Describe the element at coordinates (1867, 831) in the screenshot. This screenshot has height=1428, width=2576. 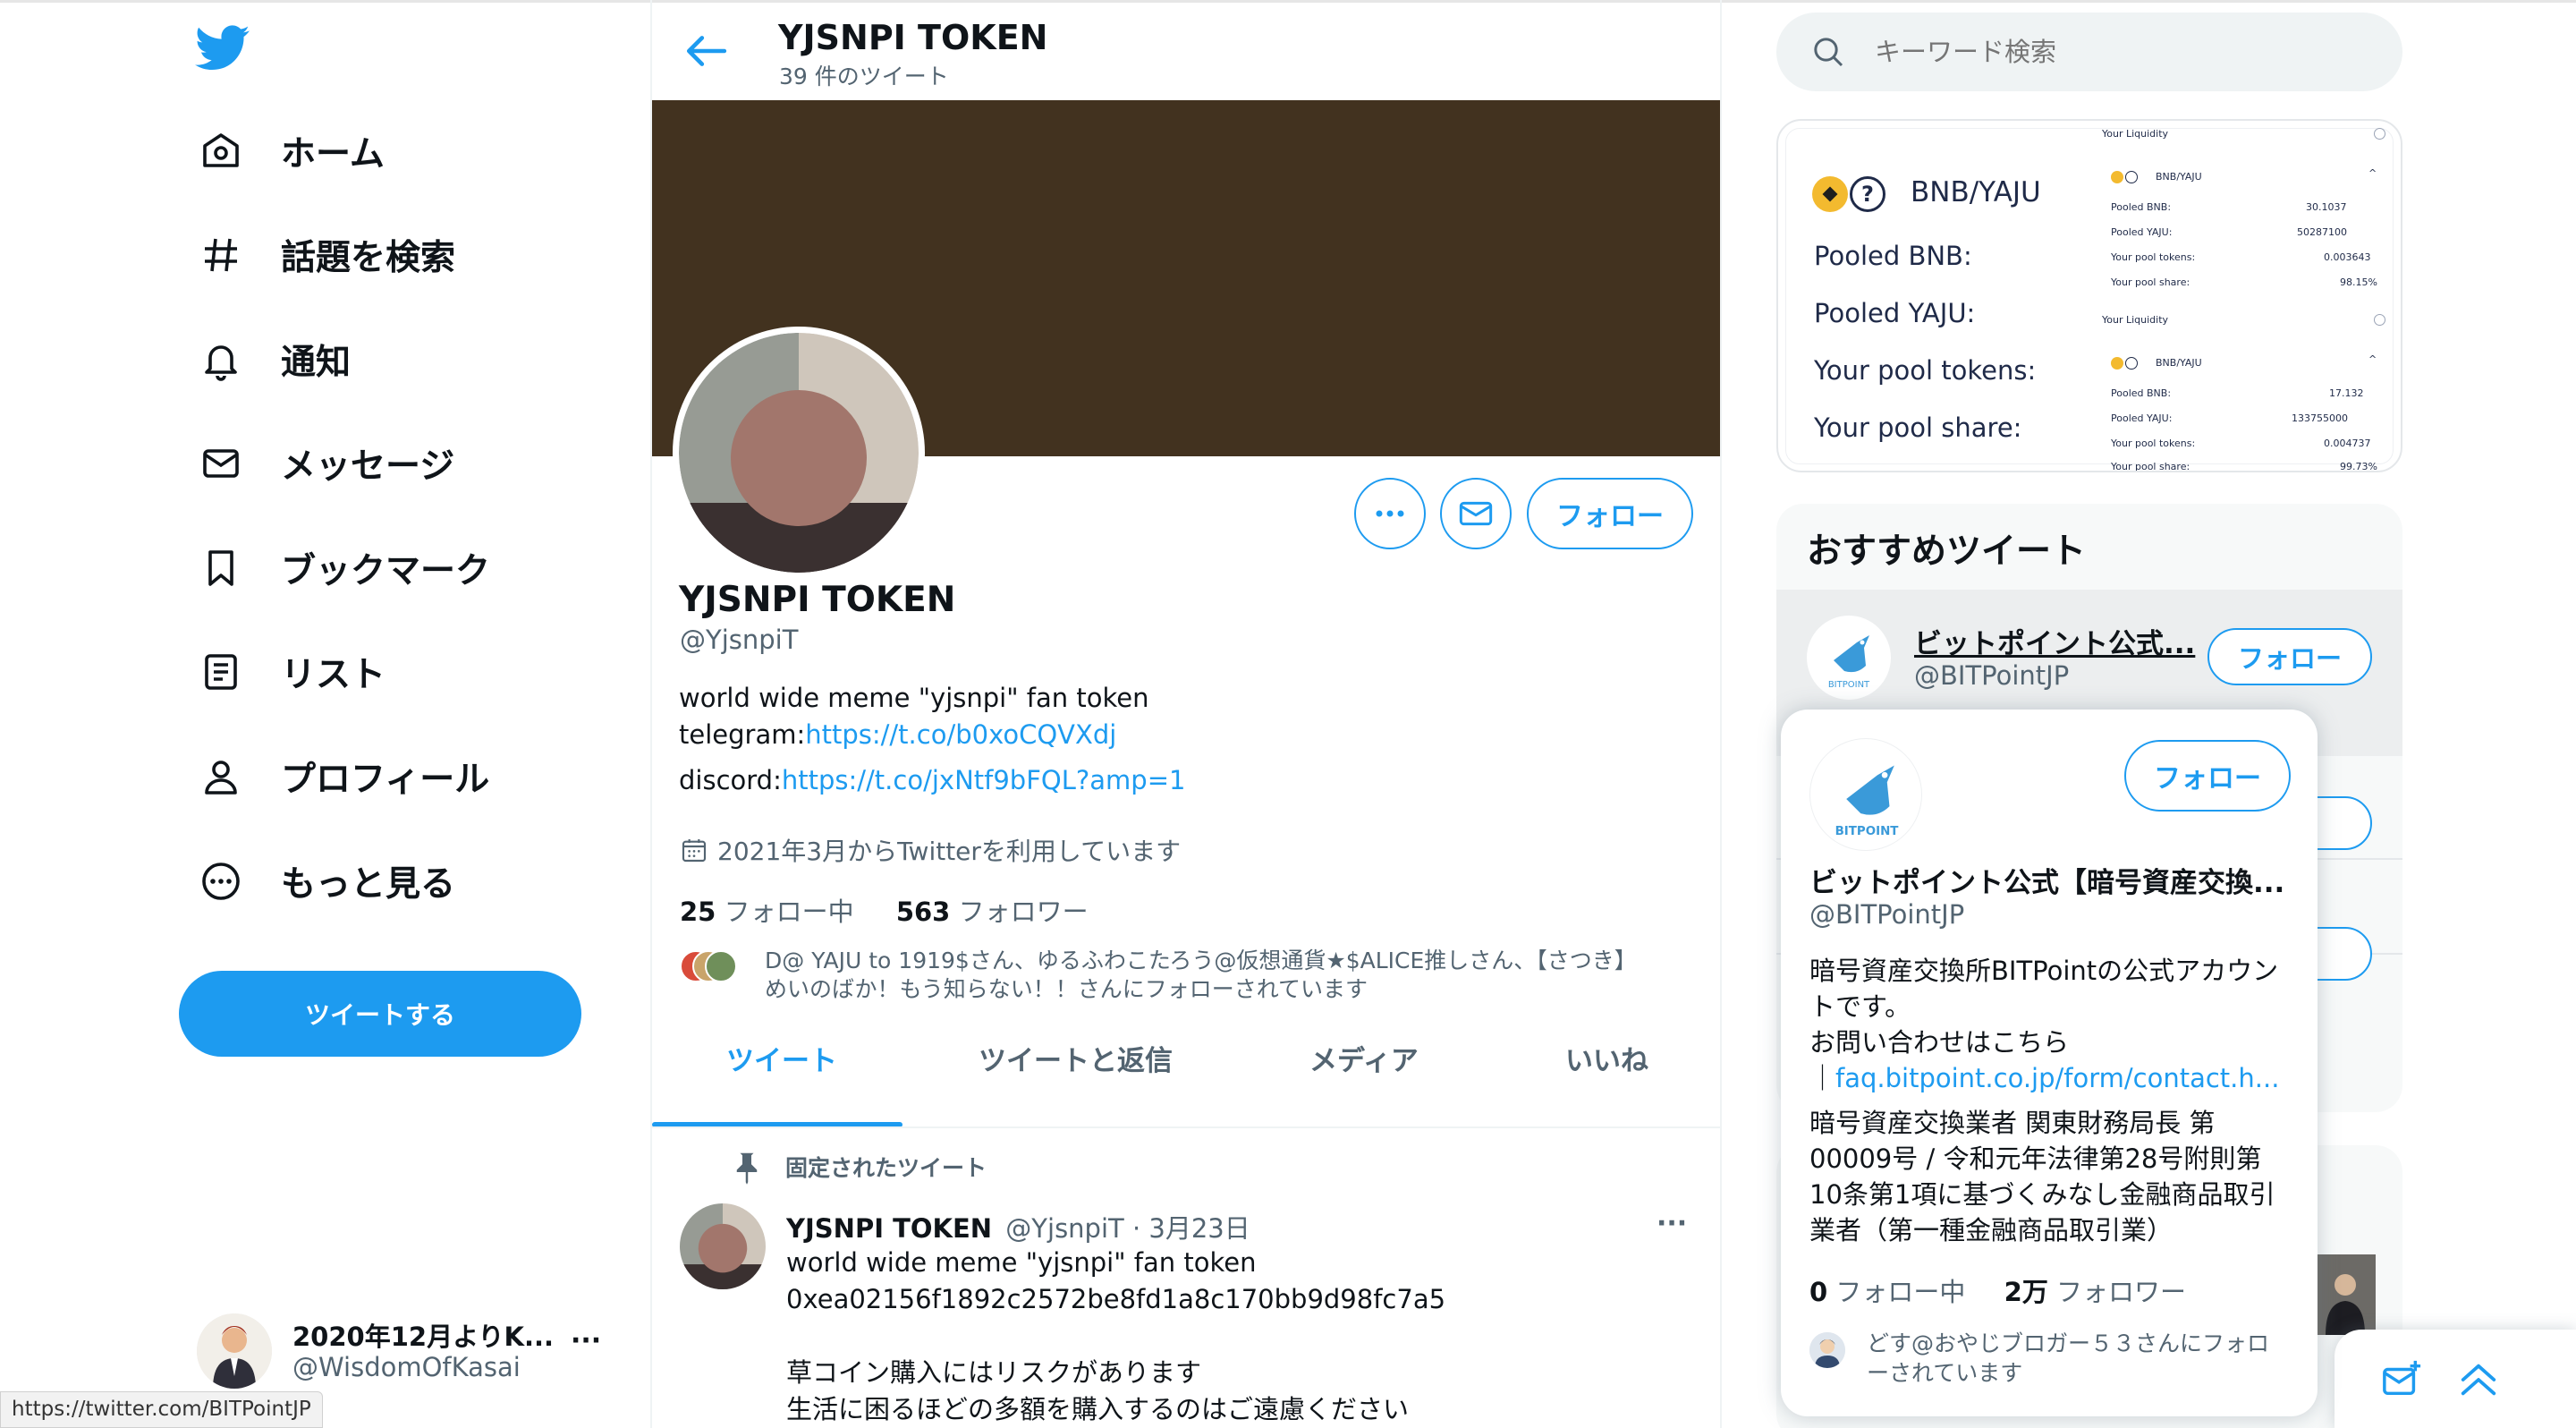
I see `bitpoint-logo-text: BITPOINT` at that location.